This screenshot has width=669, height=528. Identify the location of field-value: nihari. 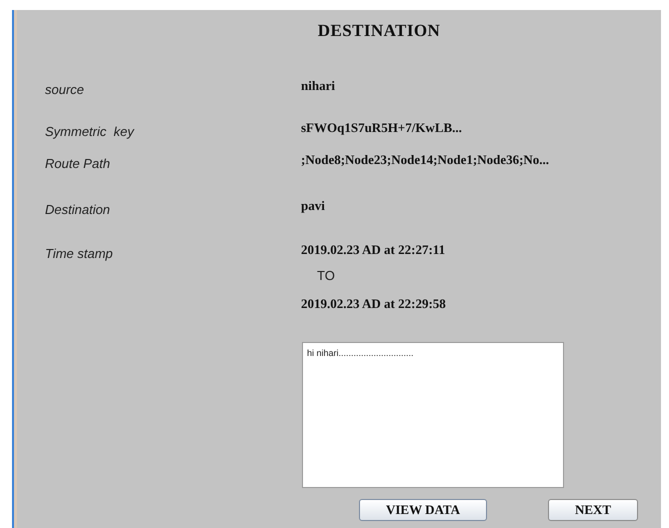
(318, 85).